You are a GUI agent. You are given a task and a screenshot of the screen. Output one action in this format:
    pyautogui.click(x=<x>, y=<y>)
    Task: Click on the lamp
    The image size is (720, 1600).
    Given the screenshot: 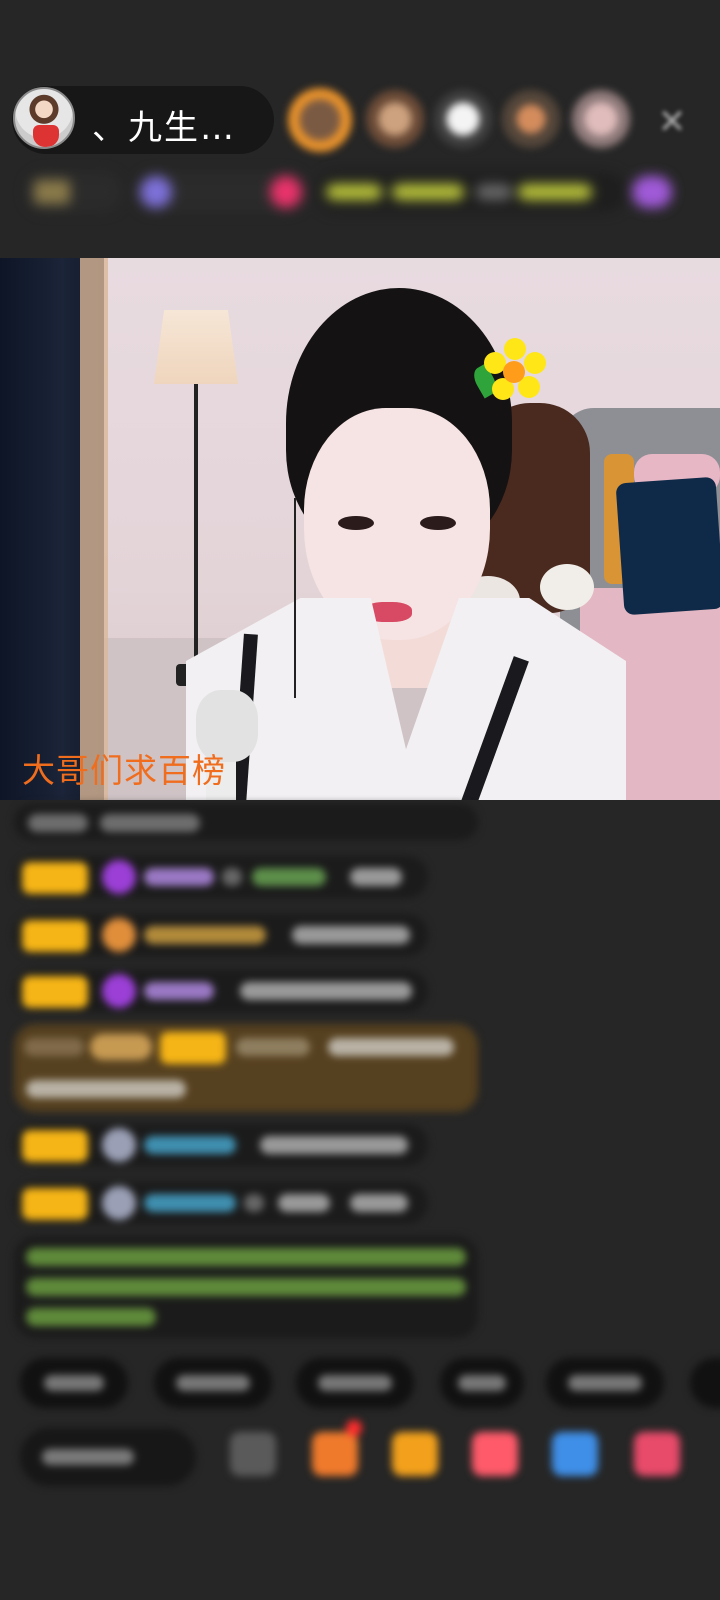 What is the action you would take?
    pyautogui.click(x=196, y=347)
    